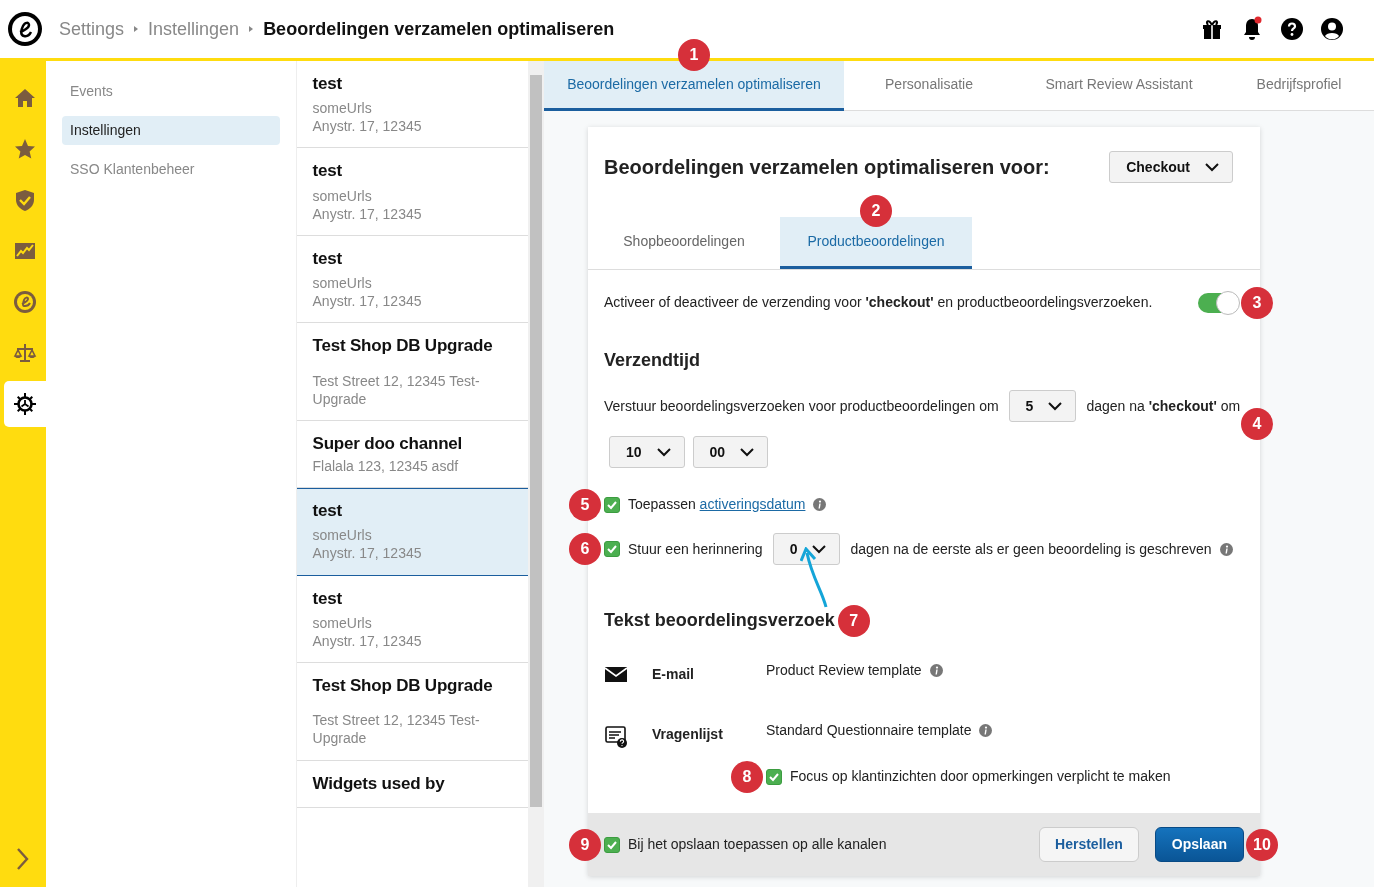 The height and width of the screenshot is (887, 1374). What do you see at coordinates (585, 844) in the screenshot?
I see `callout-badge: 9` at bounding box center [585, 844].